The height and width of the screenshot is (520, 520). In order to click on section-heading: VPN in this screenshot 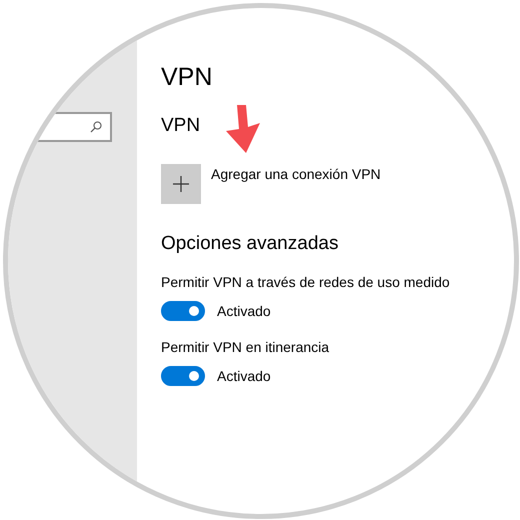, I will do `click(181, 126)`.